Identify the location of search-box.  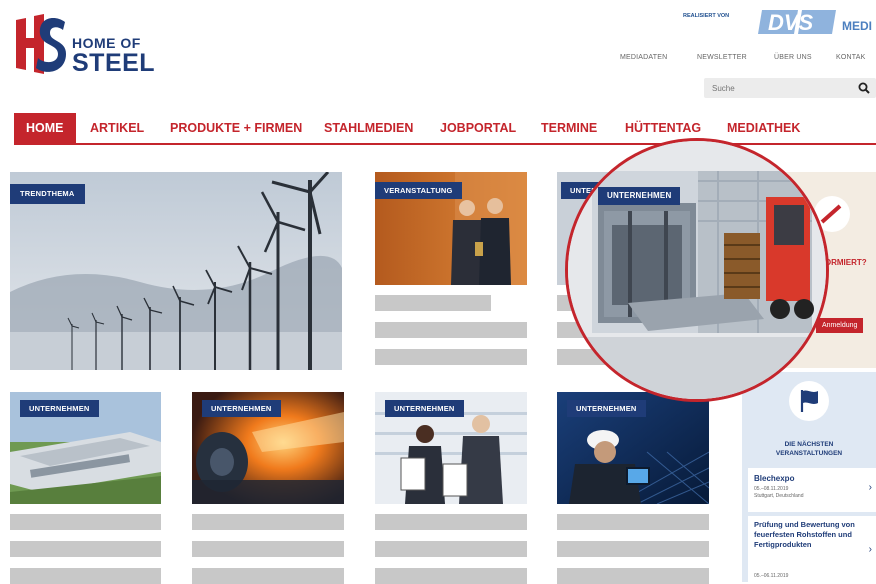
(790, 88).